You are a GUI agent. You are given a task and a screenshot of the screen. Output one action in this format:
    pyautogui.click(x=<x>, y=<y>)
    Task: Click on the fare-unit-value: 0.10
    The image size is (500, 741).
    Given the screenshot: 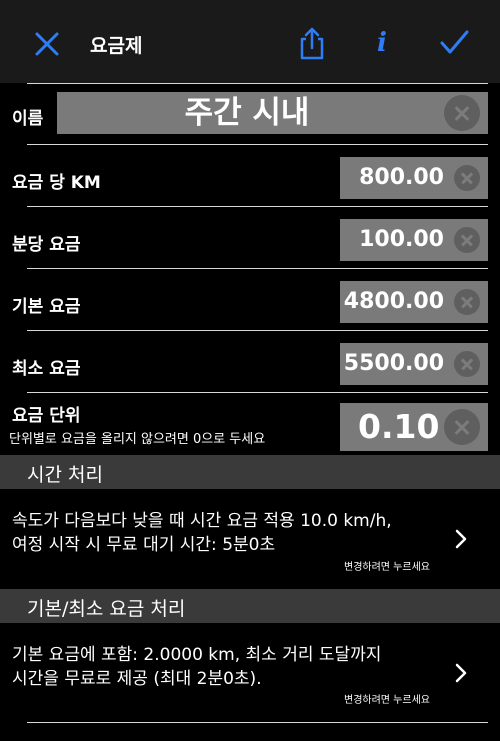 What is the action you would take?
    pyautogui.click(x=398, y=427)
    